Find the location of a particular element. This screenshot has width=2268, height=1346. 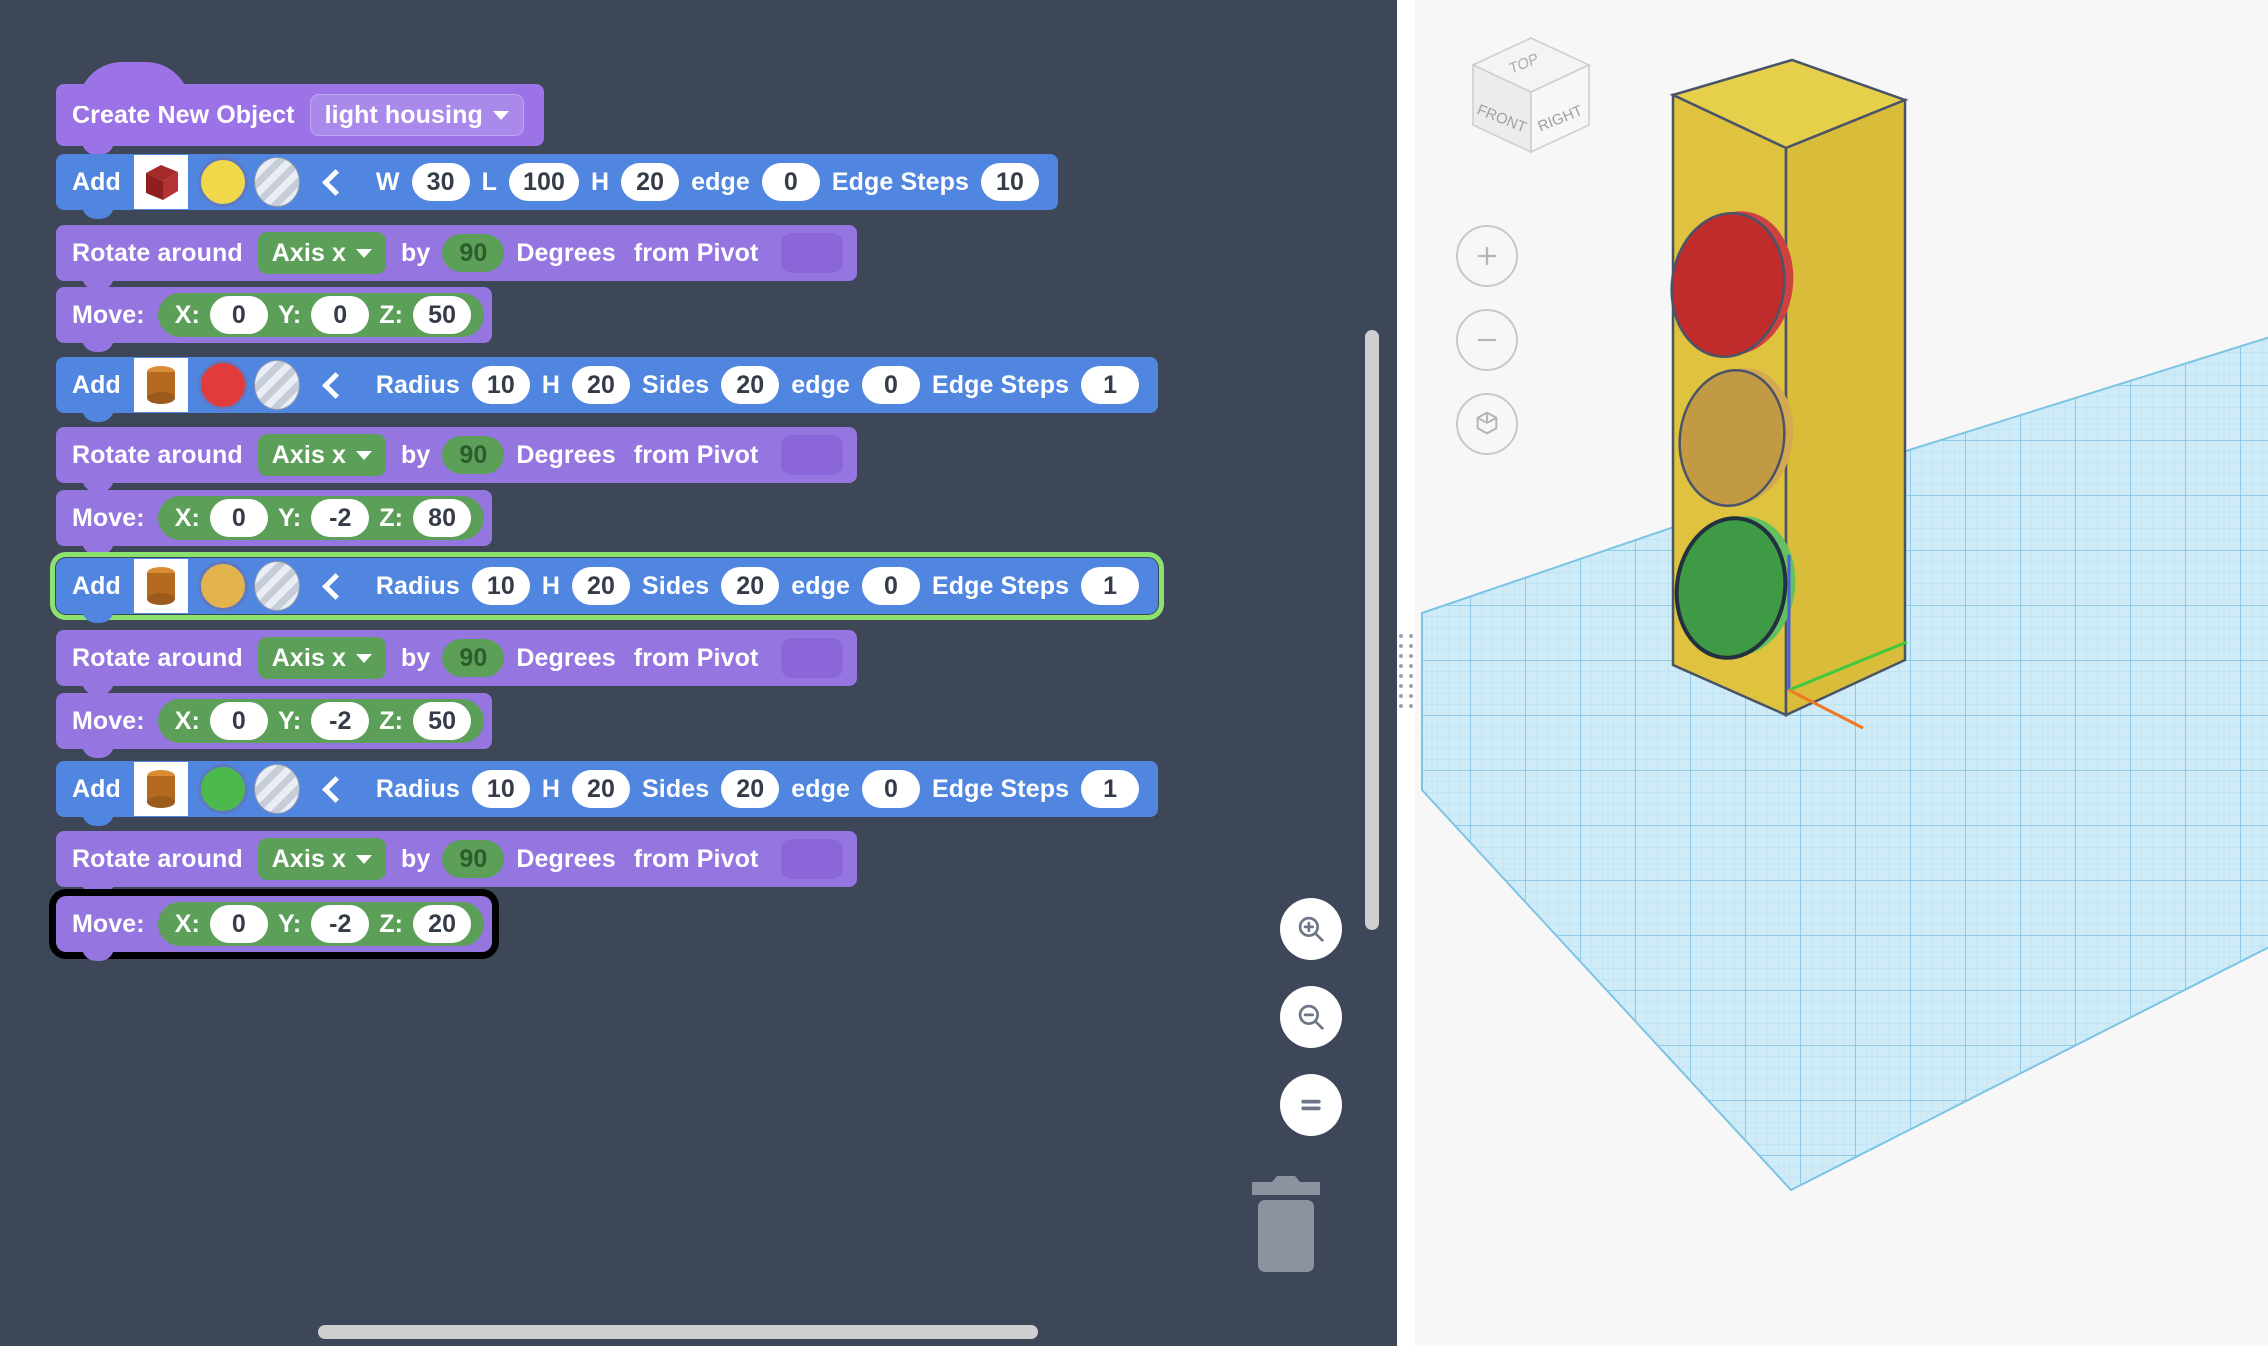

field-value-w: 30 is located at coordinates (440, 182).